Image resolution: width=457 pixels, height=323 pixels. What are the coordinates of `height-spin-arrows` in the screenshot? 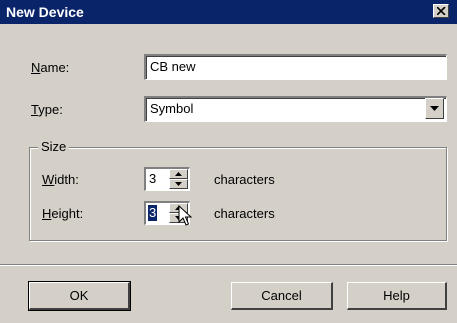 It's located at (178, 213).